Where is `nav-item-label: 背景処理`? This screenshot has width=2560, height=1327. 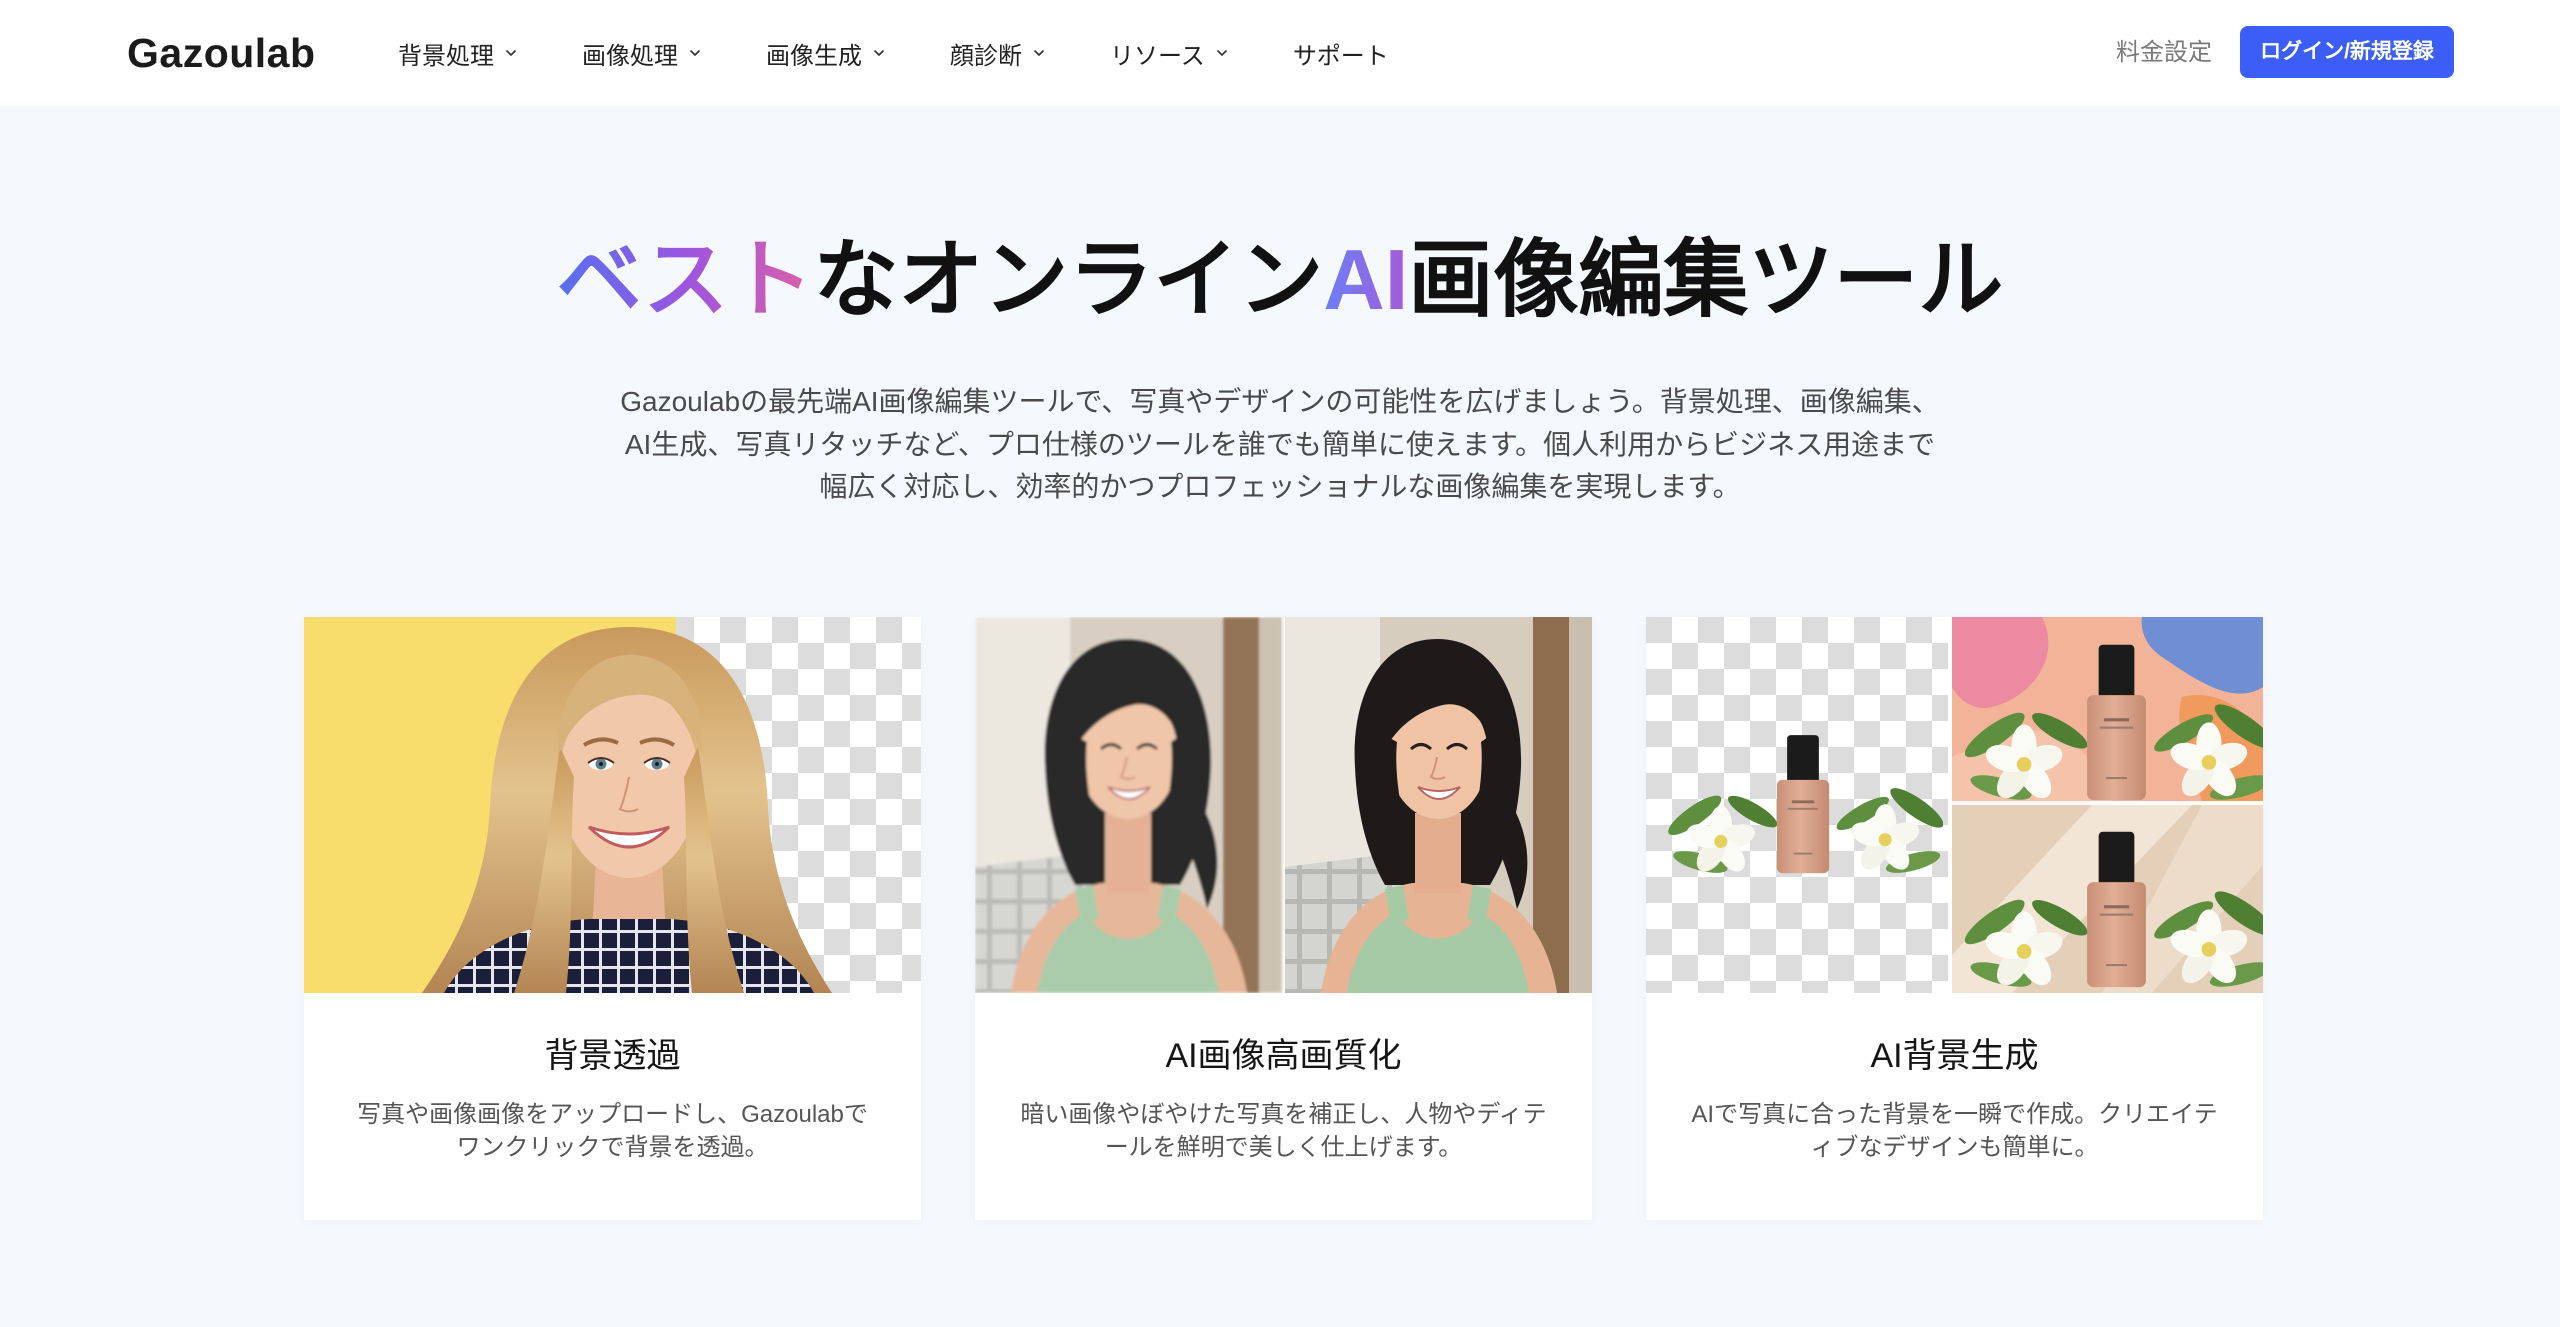
nav-item-label: 背景処理 is located at coordinates (446, 56).